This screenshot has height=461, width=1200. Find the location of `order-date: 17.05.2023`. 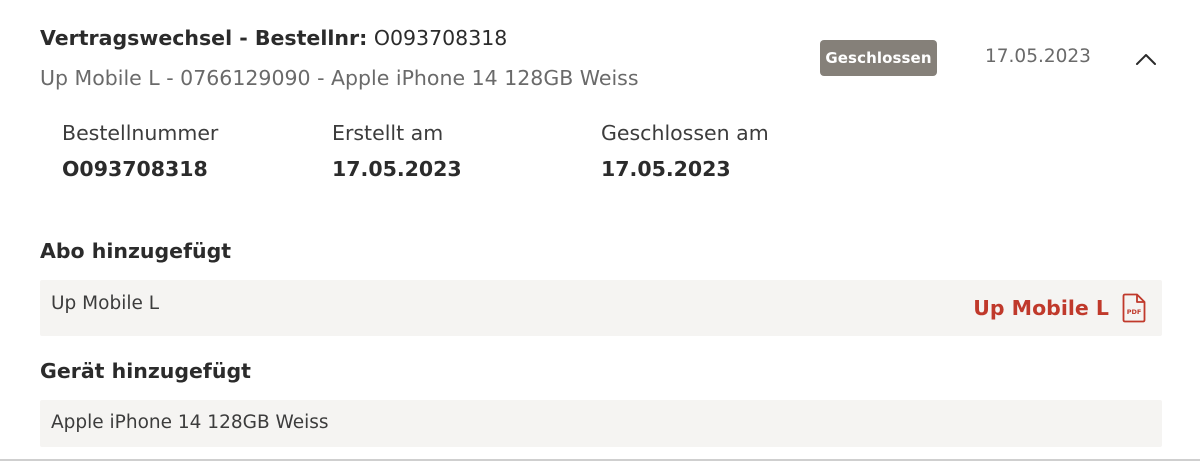

order-date: 17.05.2023 is located at coordinates (1038, 56).